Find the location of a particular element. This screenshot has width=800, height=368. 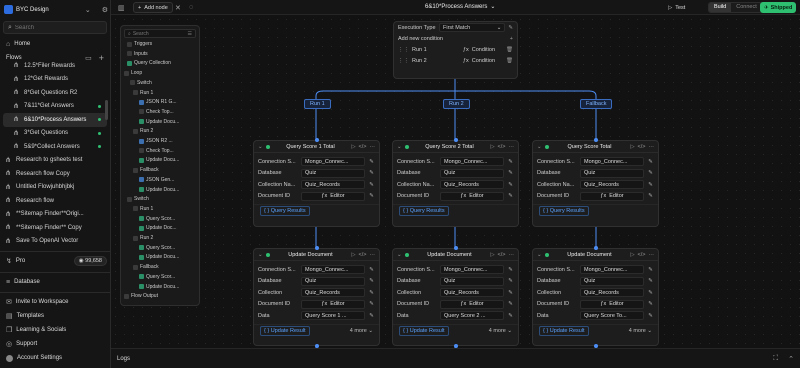

structure-search: ⌕ Search ☰ is located at coordinates (160, 33).